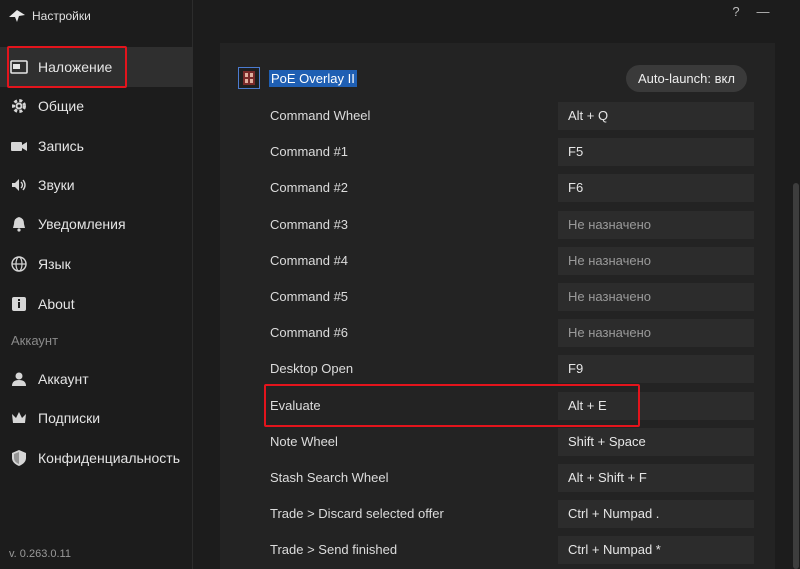 Image resolution: width=800 pixels, height=569 pixels. Describe the element at coordinates (304, 441) in the screenshot. I see `hotkey-label: Note Wheel` at that location.